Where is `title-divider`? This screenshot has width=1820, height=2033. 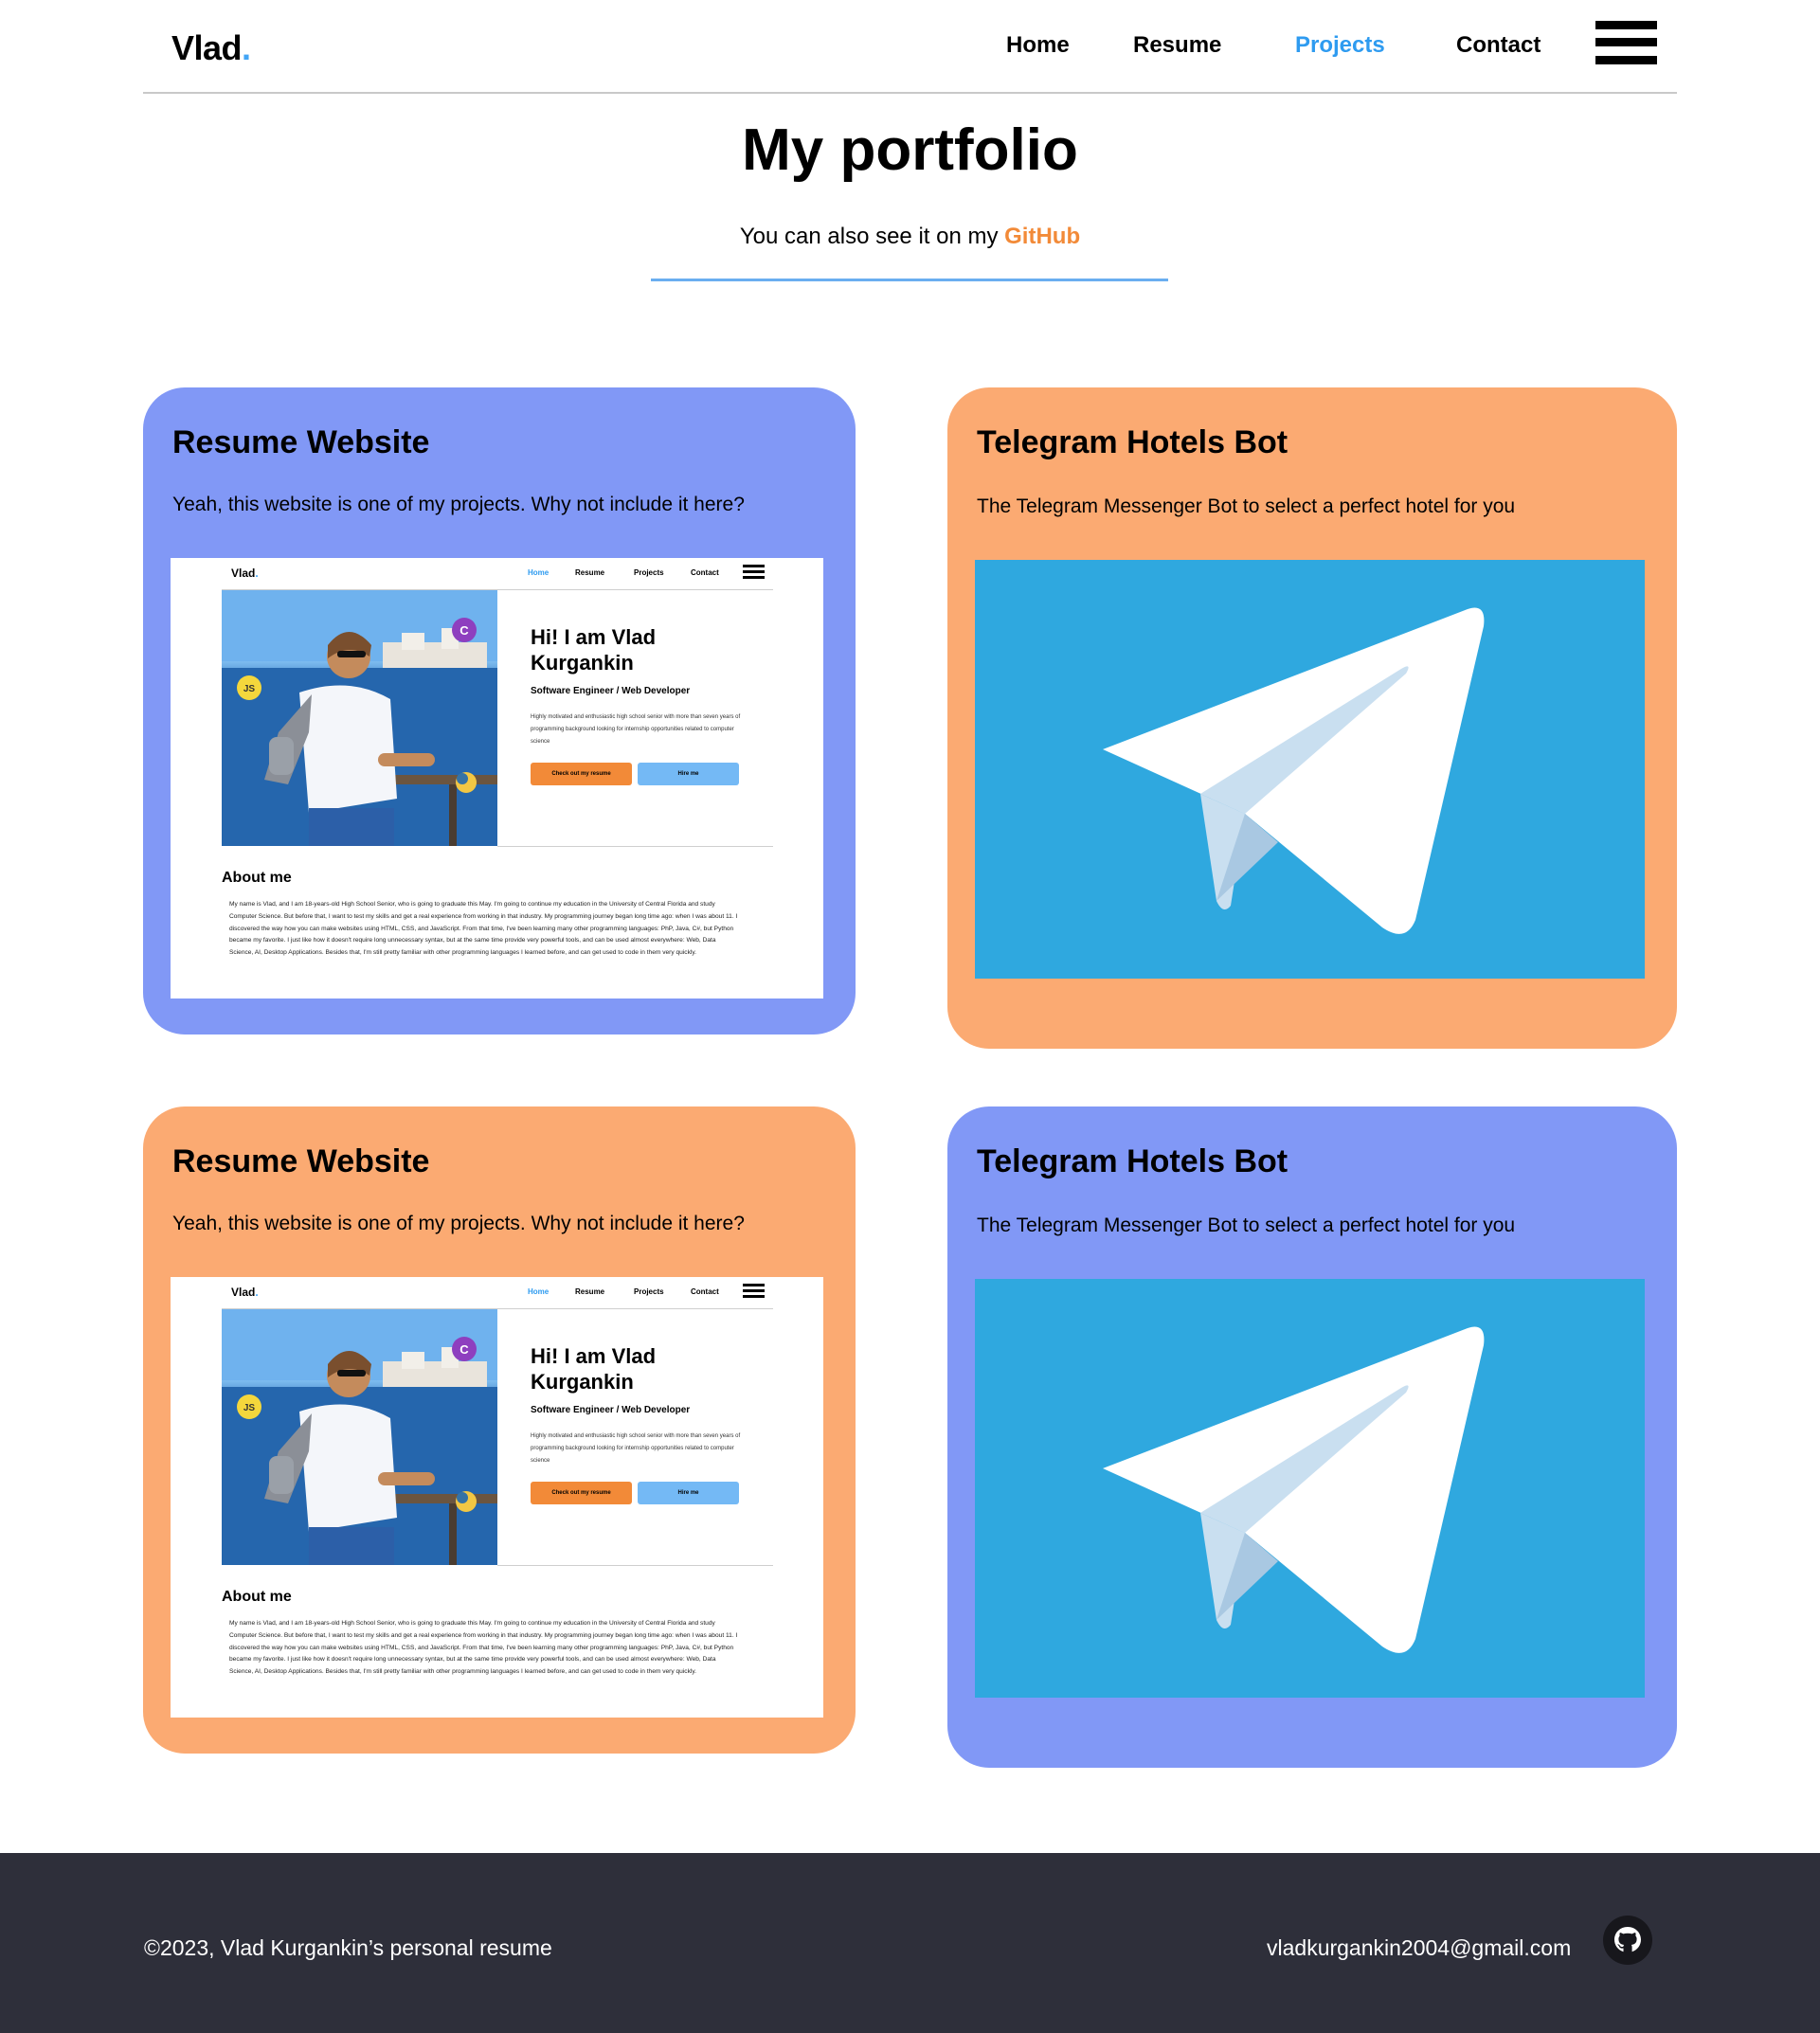 title-divider is located at coordinates (910, 280).